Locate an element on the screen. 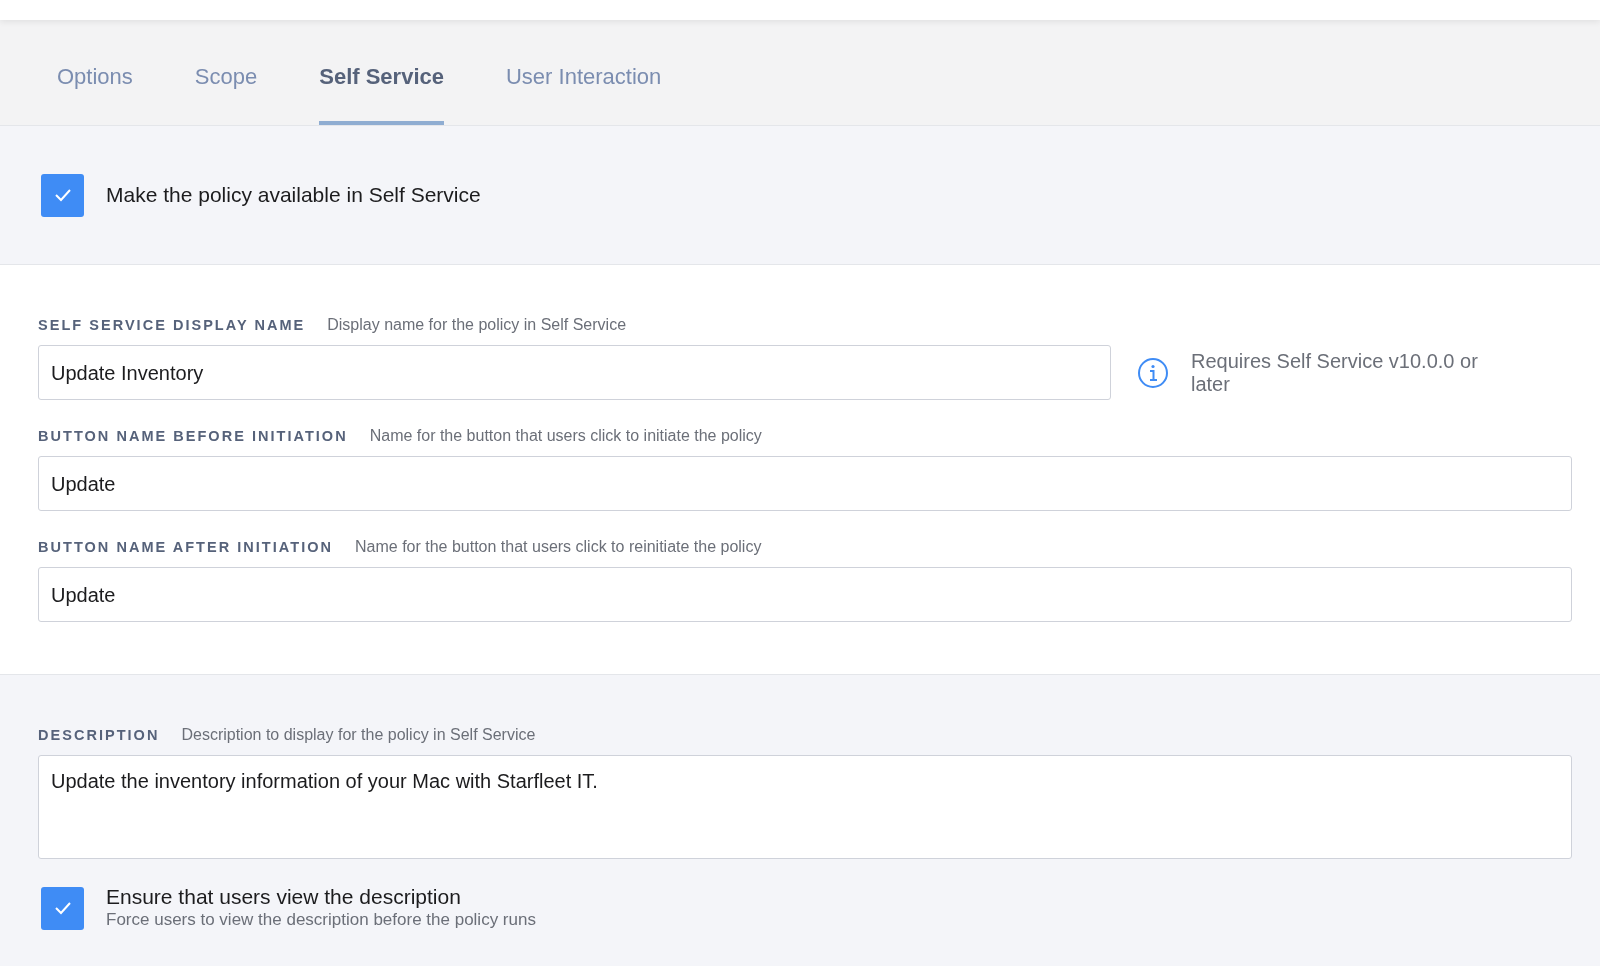  checkbox-label: Ensure that users view the description is located at coordinates (284, 897).